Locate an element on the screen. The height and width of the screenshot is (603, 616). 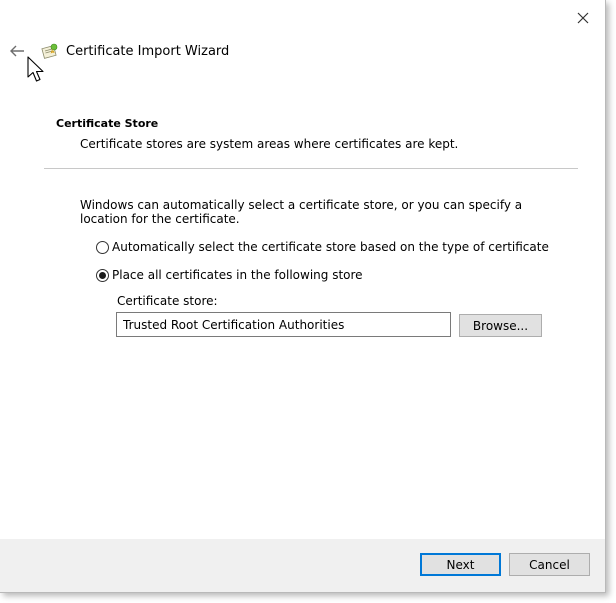
next-button: Next is located at coordinates (460, 564).